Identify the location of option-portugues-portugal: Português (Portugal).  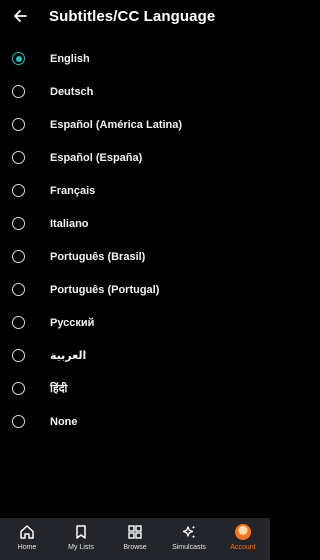
(135, 289).